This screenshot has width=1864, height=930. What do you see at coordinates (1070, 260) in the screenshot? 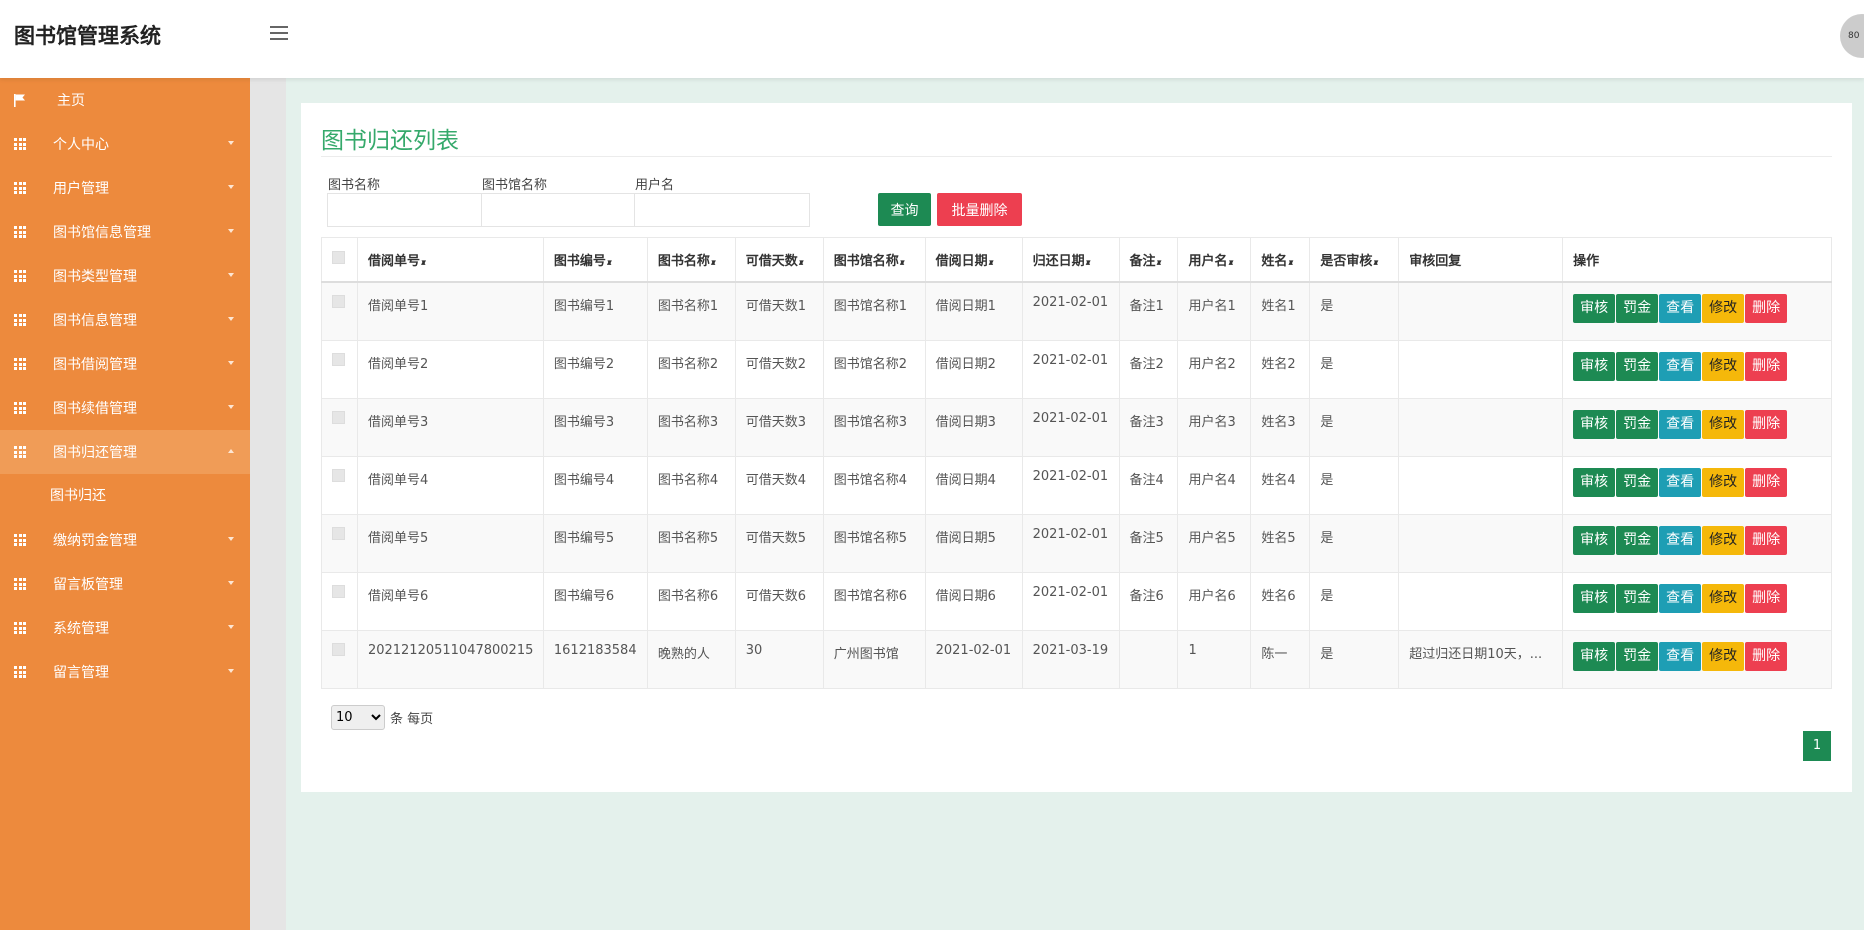
I see `column-header: 归还日期▴▾` at bounding box center [1070, 260].